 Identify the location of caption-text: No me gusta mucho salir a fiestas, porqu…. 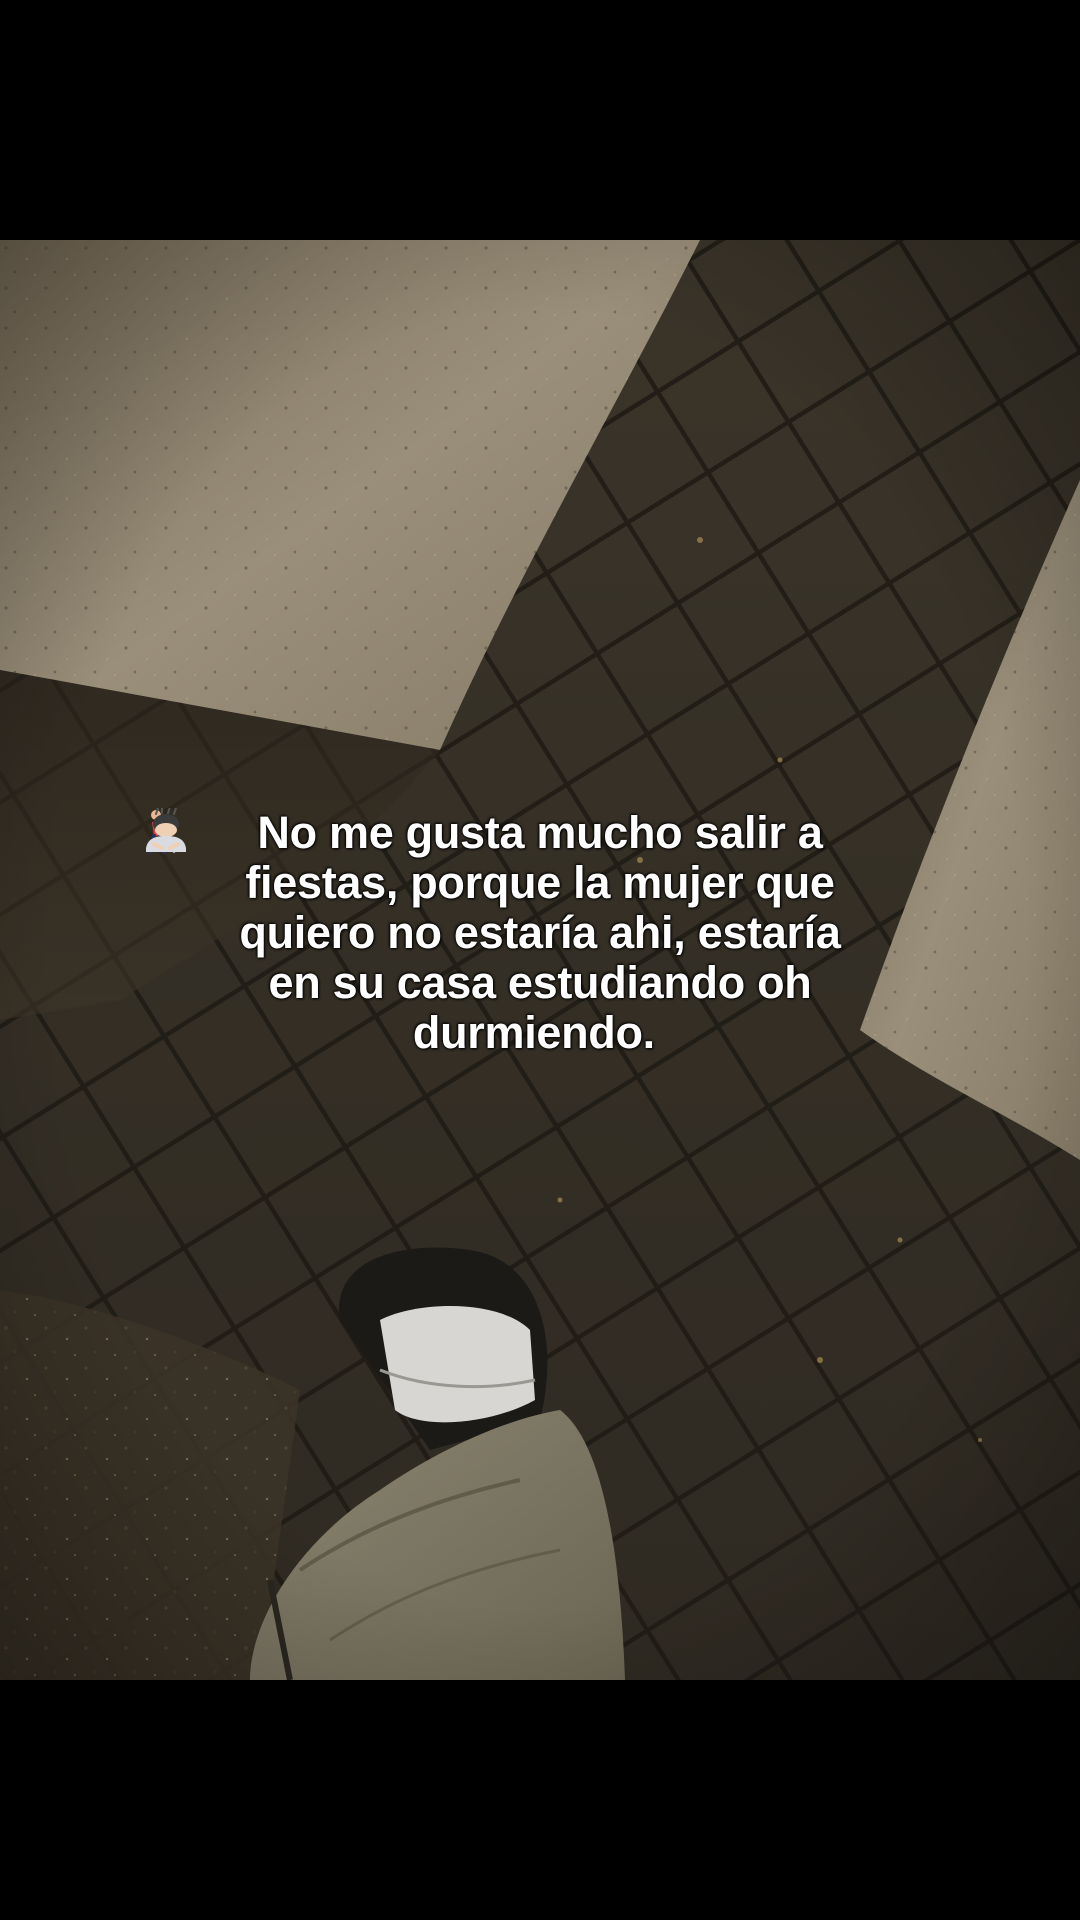
(540, 932).